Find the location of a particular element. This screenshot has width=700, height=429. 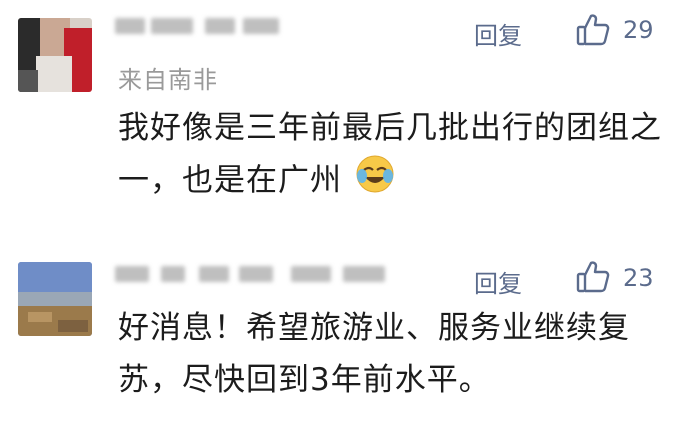

crying-laughing-emoji-icon is located at coordinates (375, 182).